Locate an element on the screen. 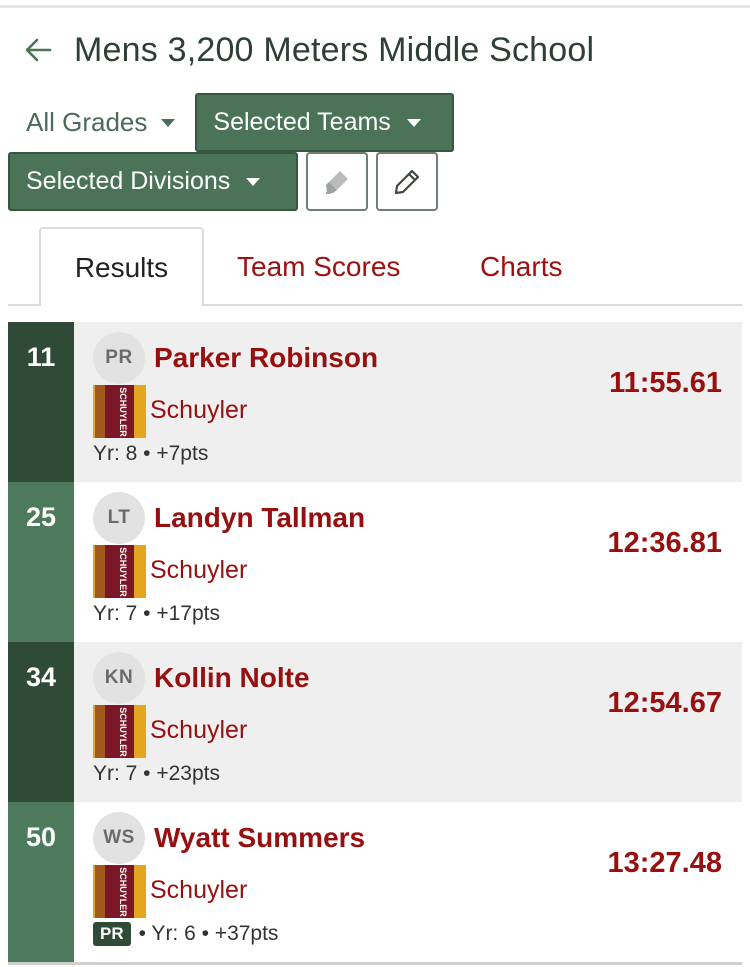  highlighter-icon is located at coordinates (337, 182).